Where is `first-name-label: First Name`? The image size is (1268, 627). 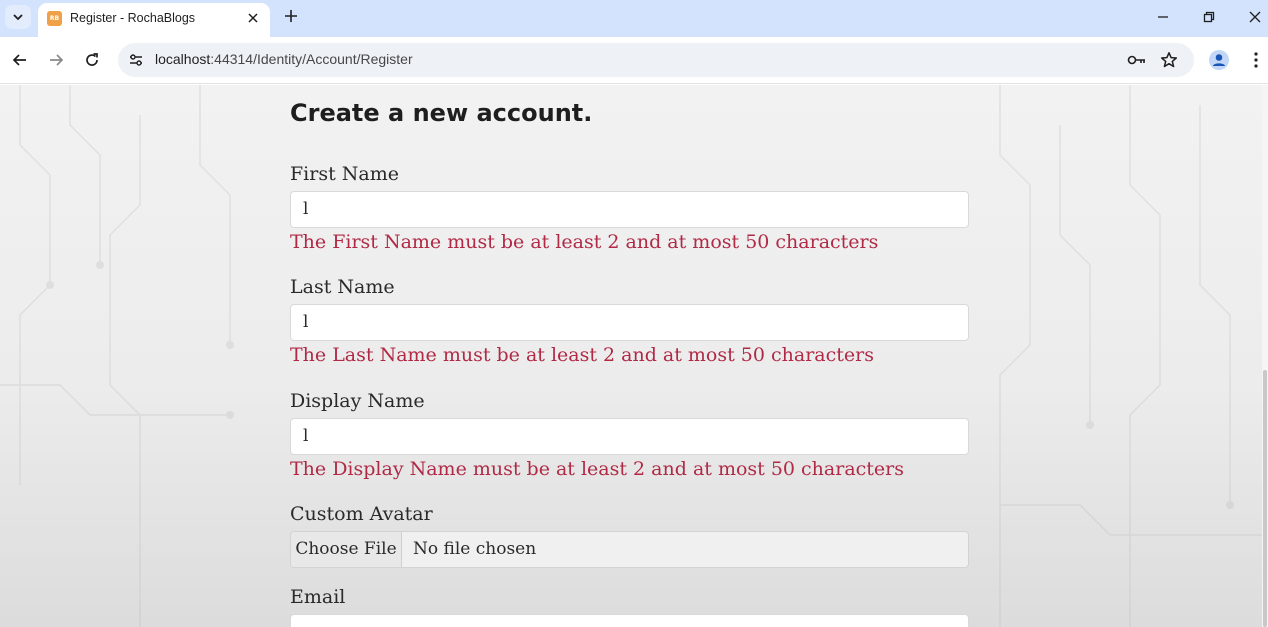
first-name-label: First Name is located at coordinates (344, 174).